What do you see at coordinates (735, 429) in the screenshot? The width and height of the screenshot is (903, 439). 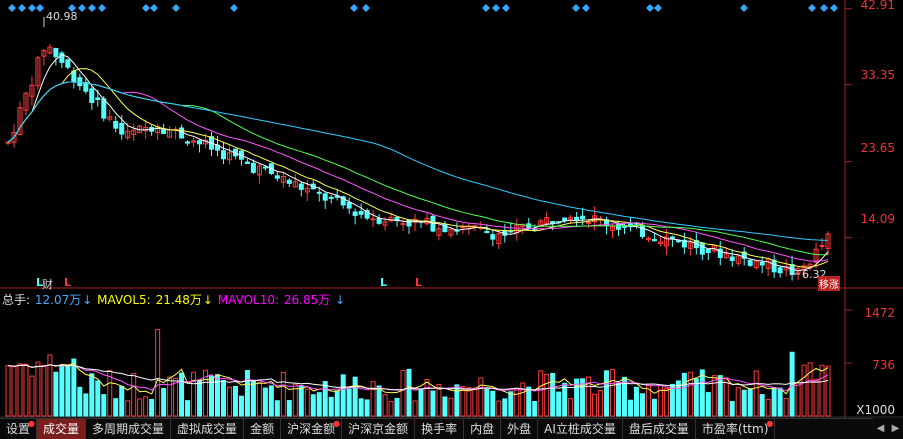 I see `tab-pe-ttm: 市盈率(ttm)●` at bounding box center [735, 429].